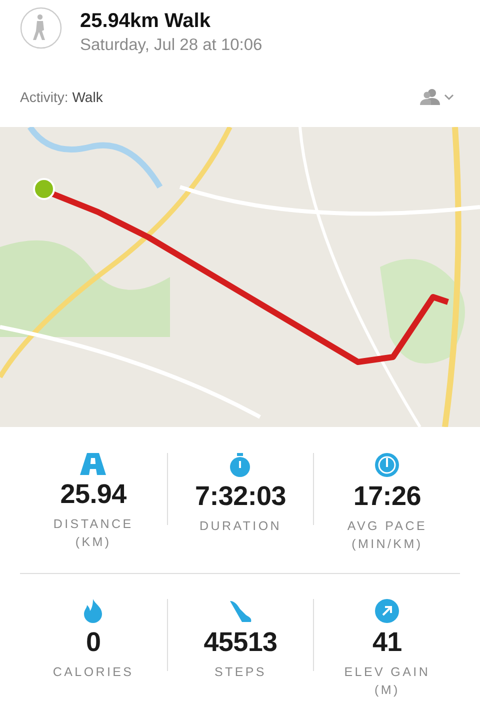 The image size is (480, 707). I want to click on stat-value: 45513, so click(241, 642).